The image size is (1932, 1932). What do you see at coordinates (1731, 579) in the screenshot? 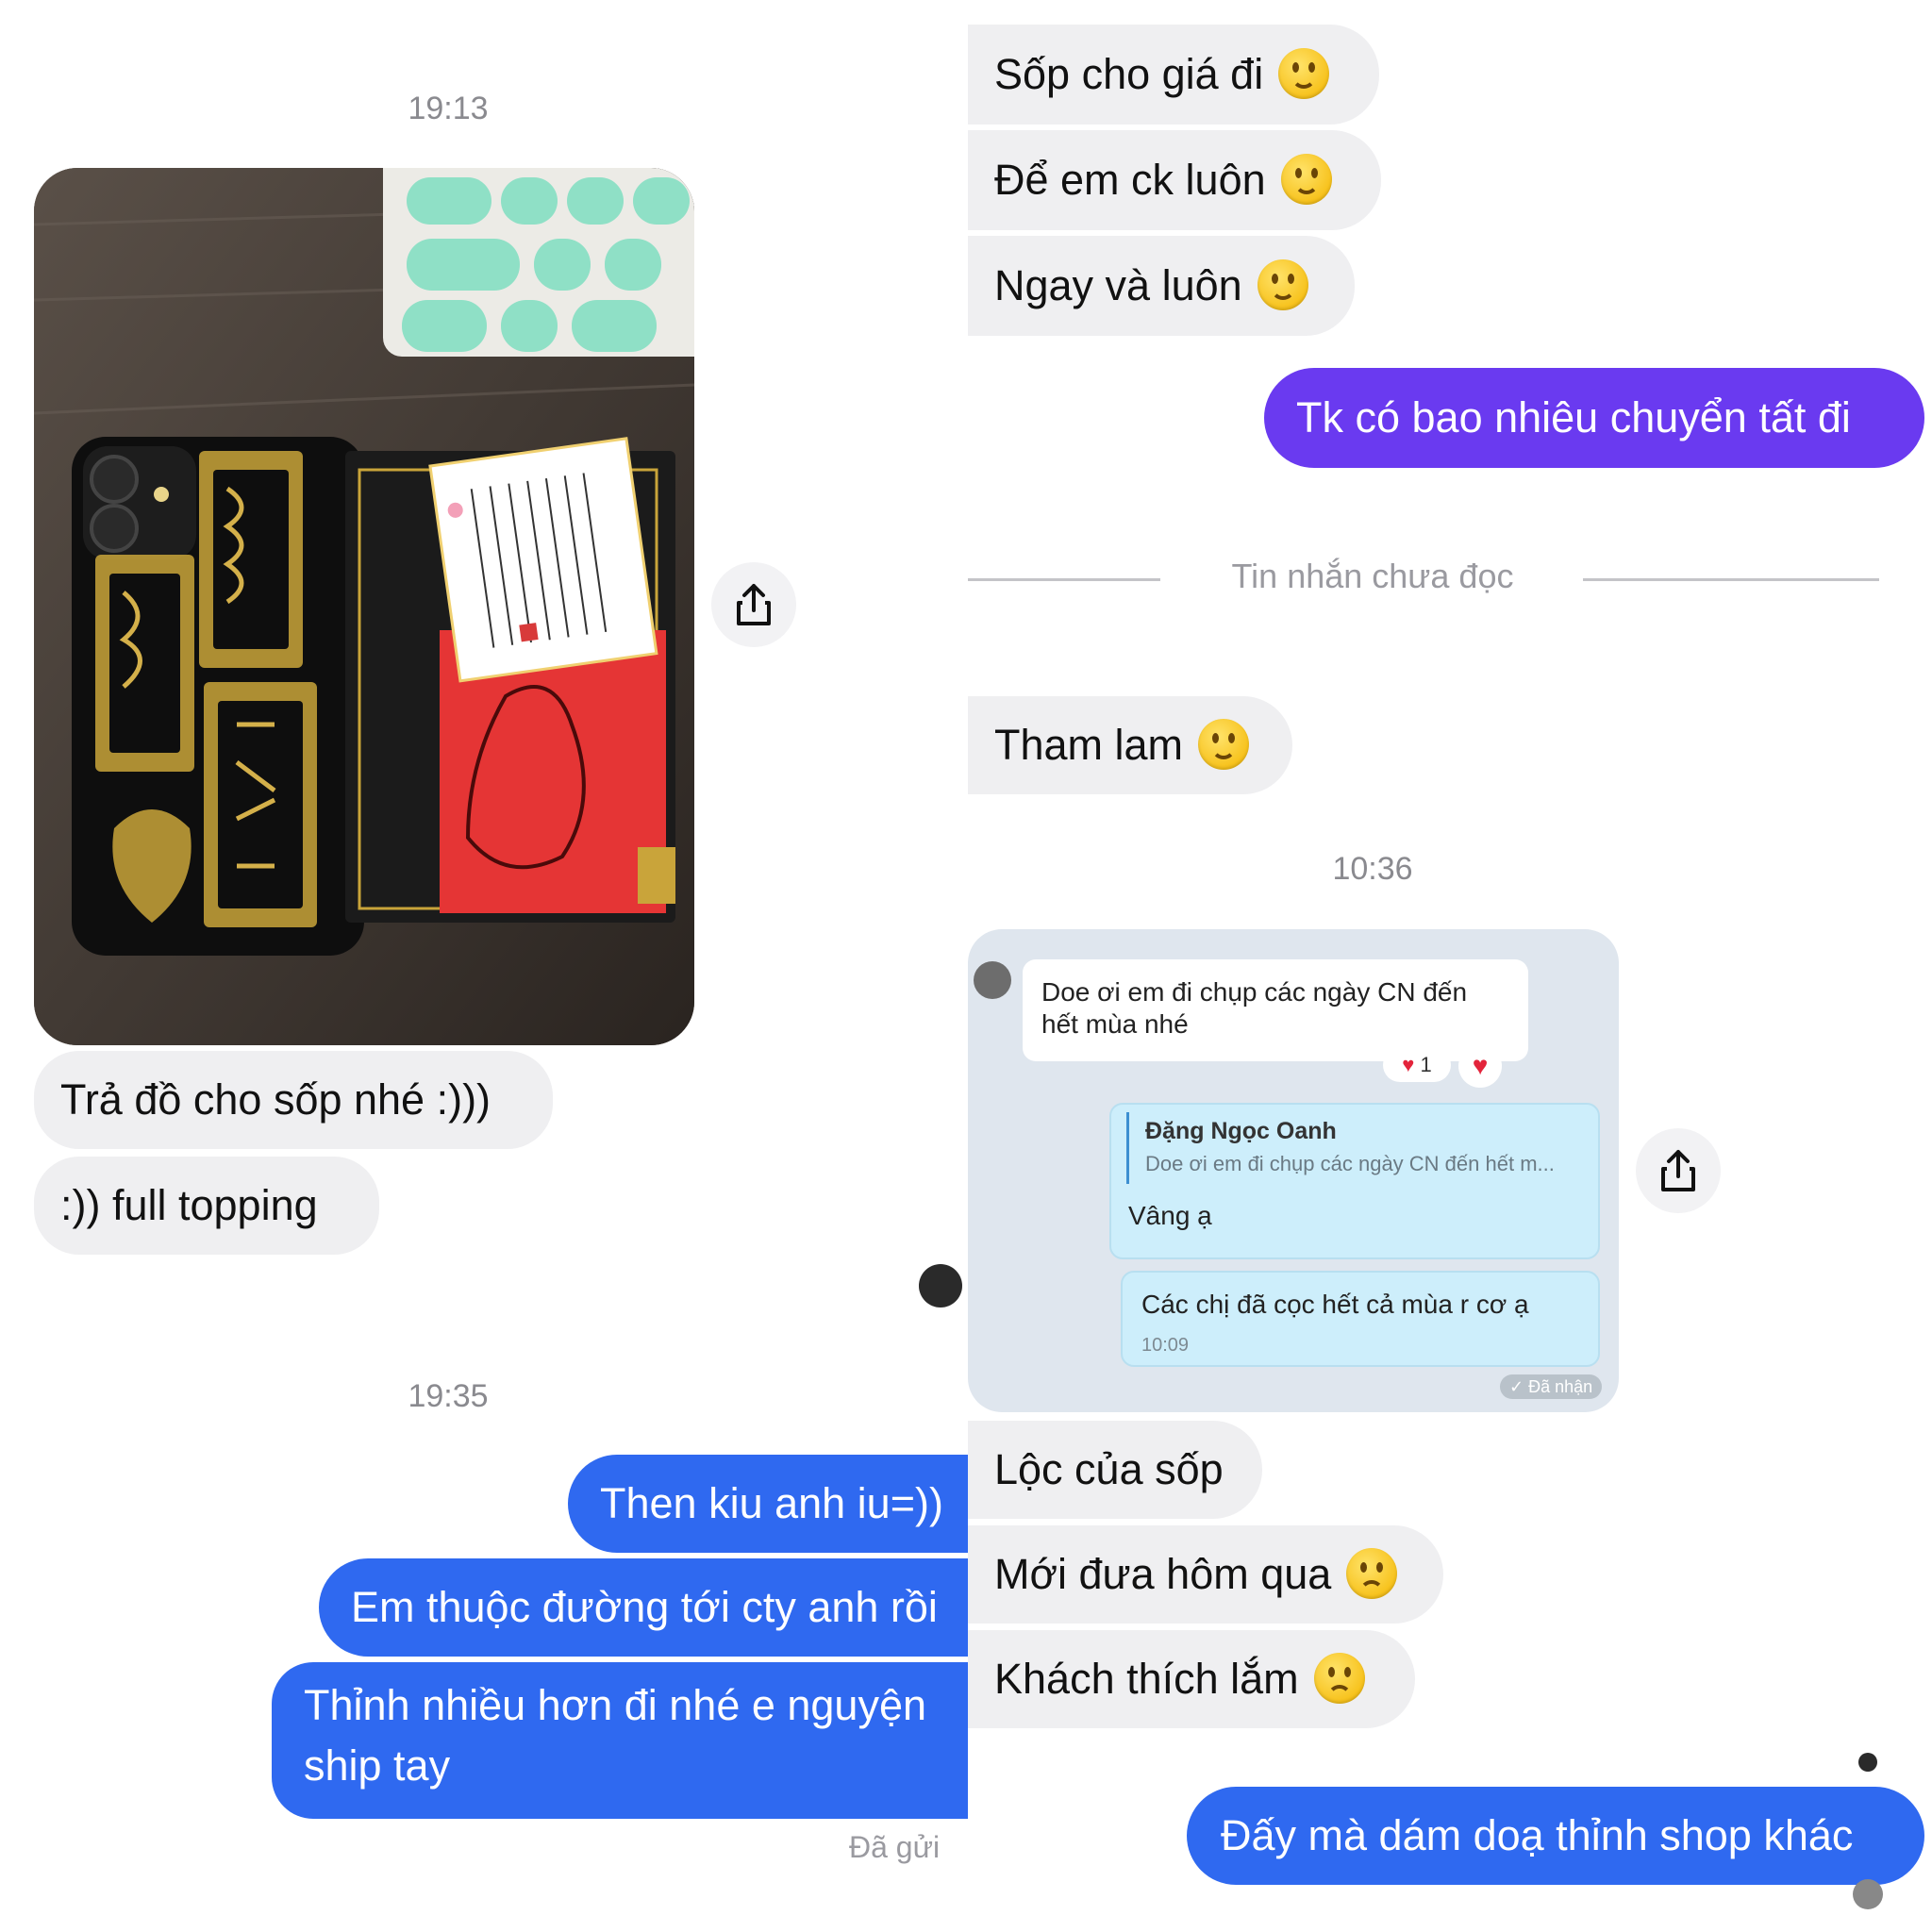
I see `divider-line-right` at bounding box center [1731, 579].